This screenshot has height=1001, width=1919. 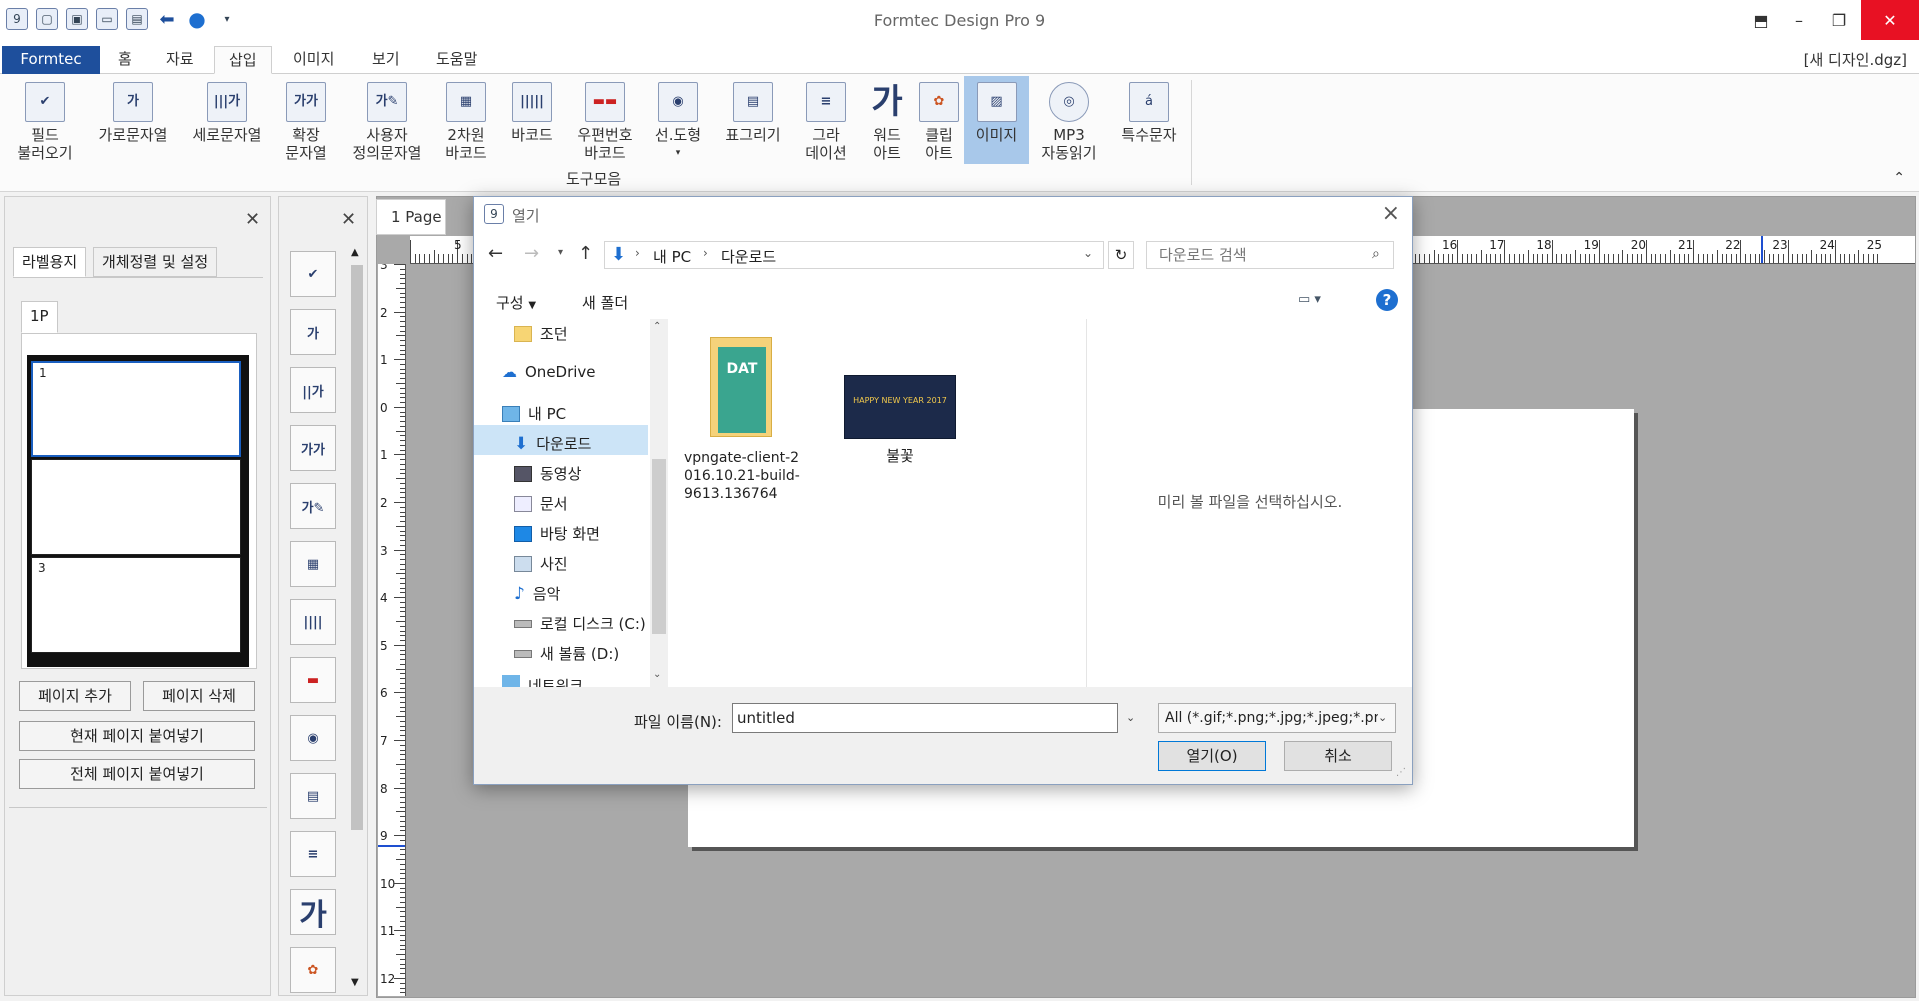 I want to click on shape-button: ◉ 선.도형 ▾, so click(x=678, y=122).